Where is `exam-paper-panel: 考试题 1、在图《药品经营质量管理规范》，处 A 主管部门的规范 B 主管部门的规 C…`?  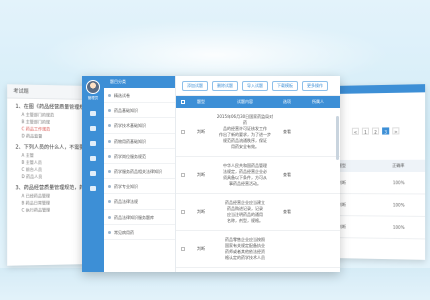
exam-paper-panel: 考试题 1、在图《药品经营质量管理规范》，处 A 主管部门的规范 B 主管部门的规 C… is located at coordinates (49, 175).